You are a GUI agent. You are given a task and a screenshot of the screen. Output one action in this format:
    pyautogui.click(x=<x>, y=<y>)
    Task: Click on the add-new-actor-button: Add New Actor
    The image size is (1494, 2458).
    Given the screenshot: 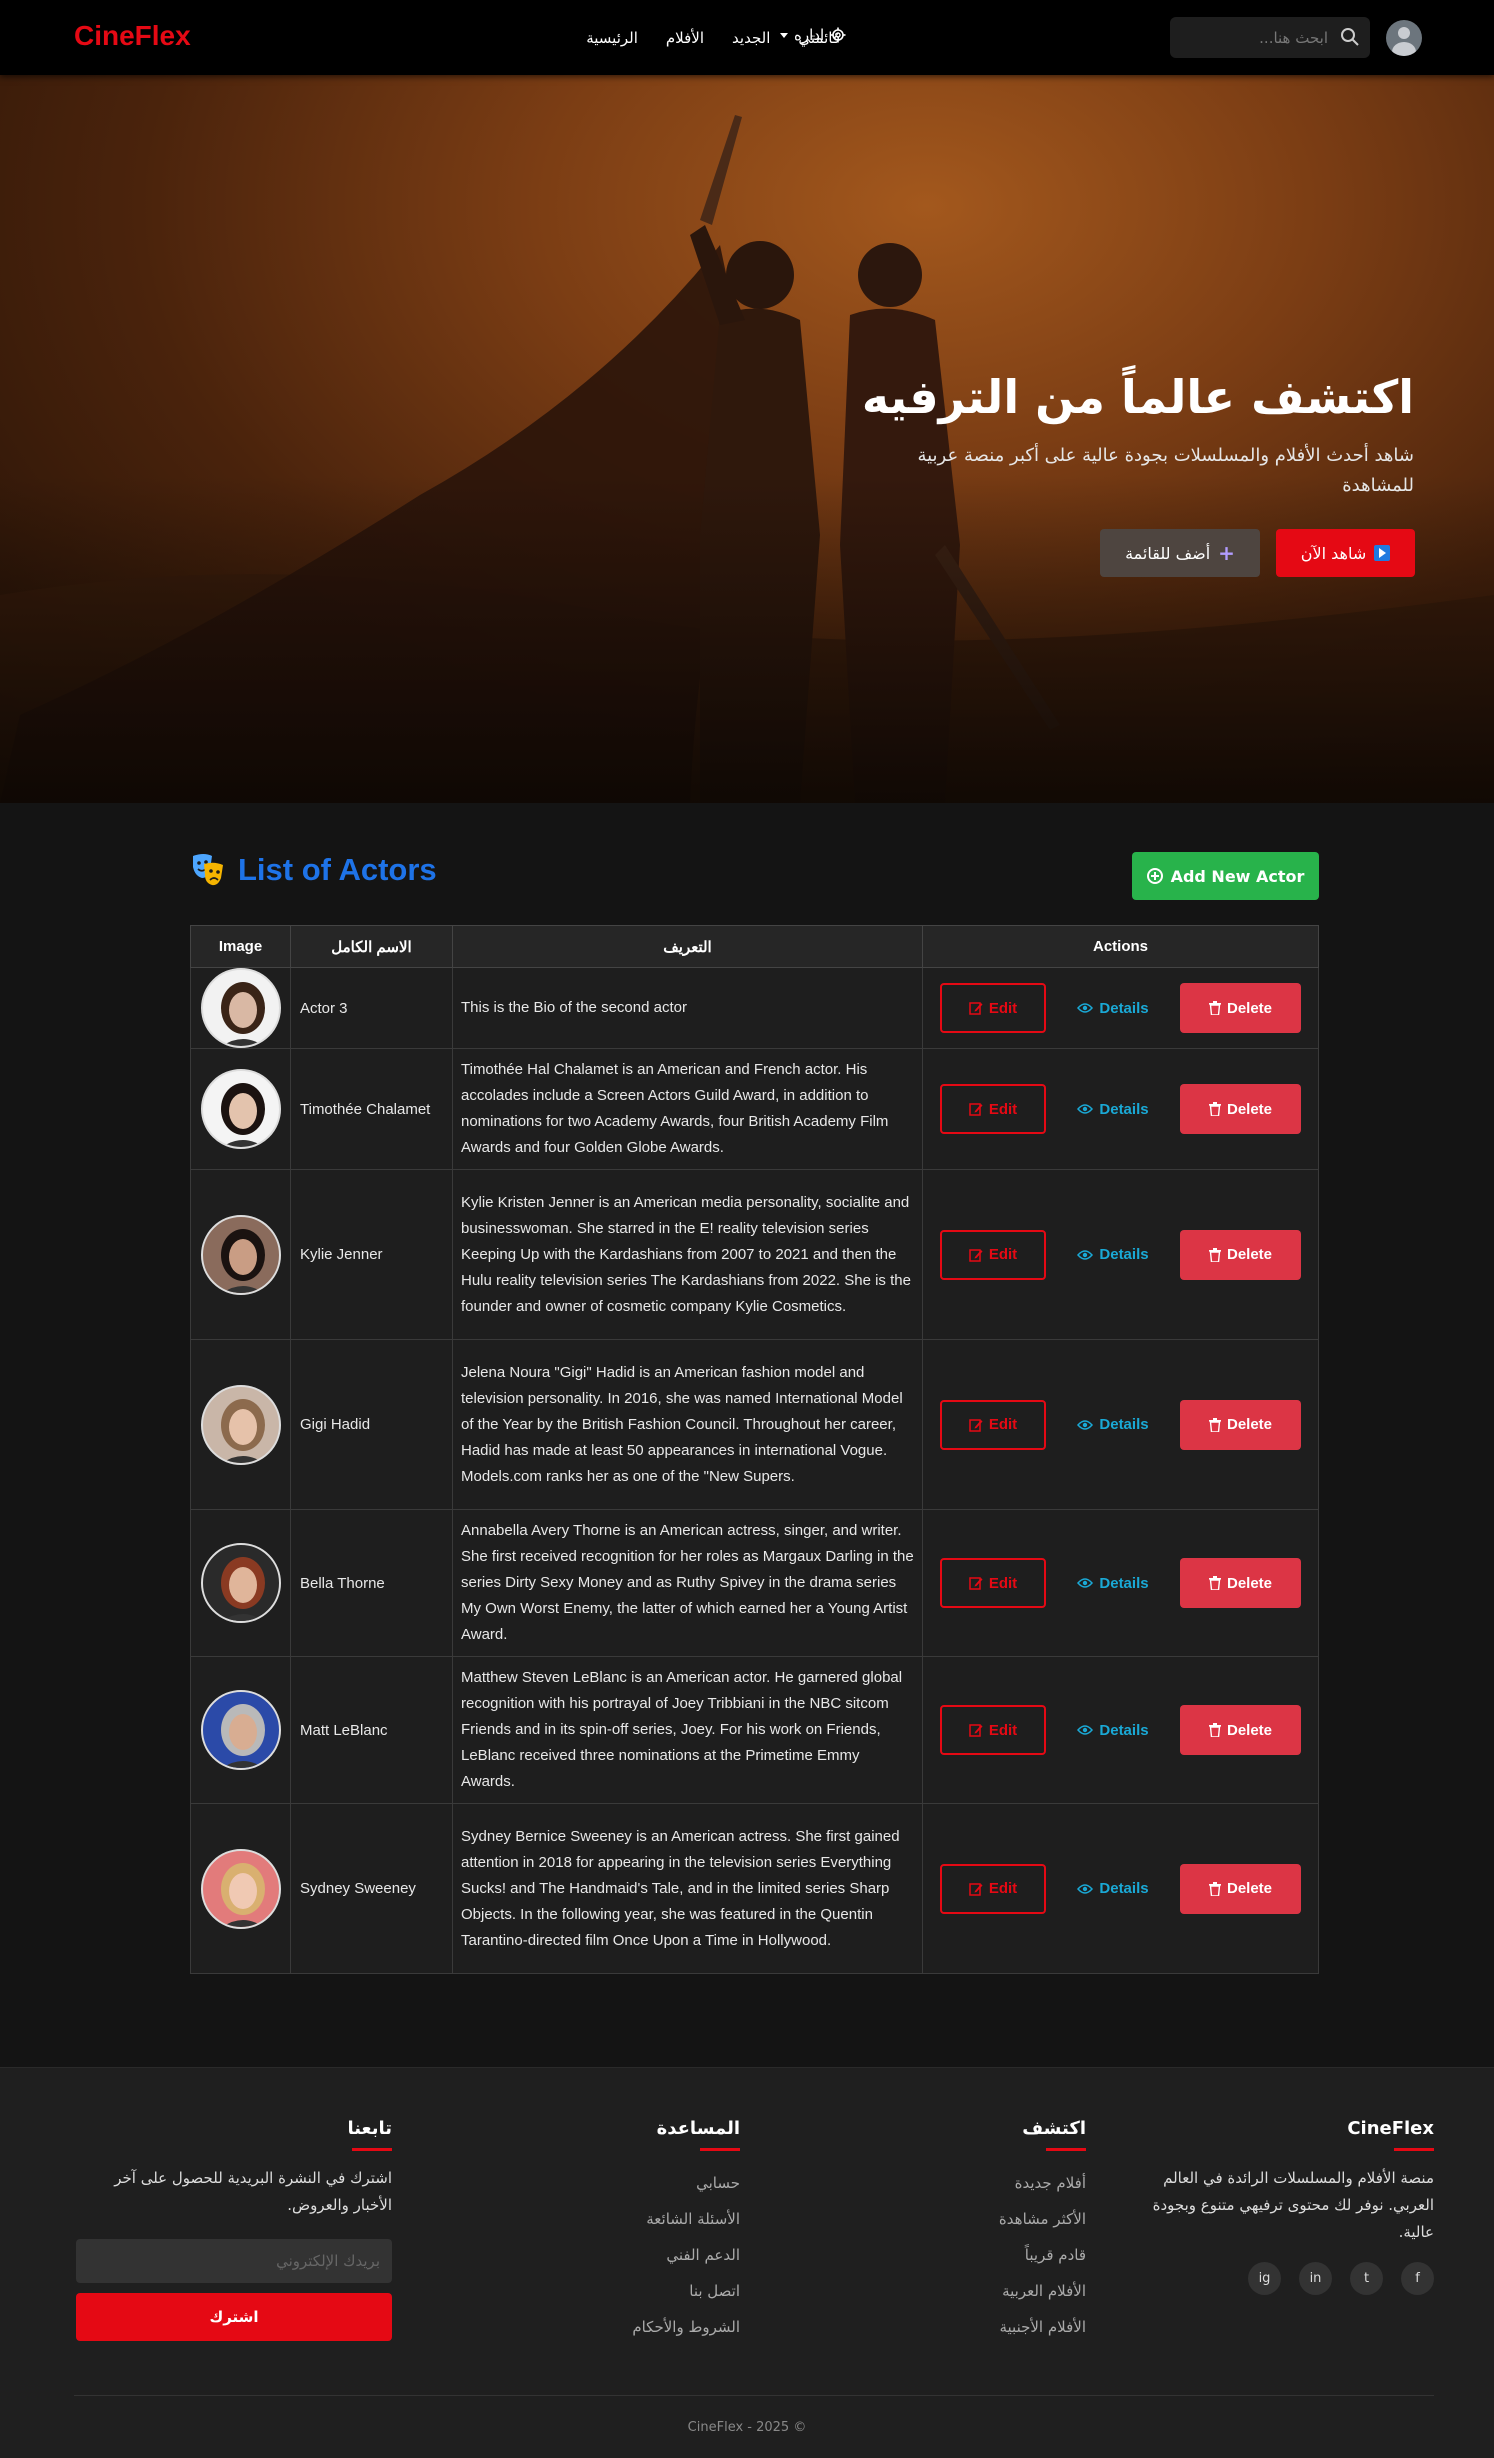 What is the action you would take?
    pyautogui.click(x=1225, y=876)
    